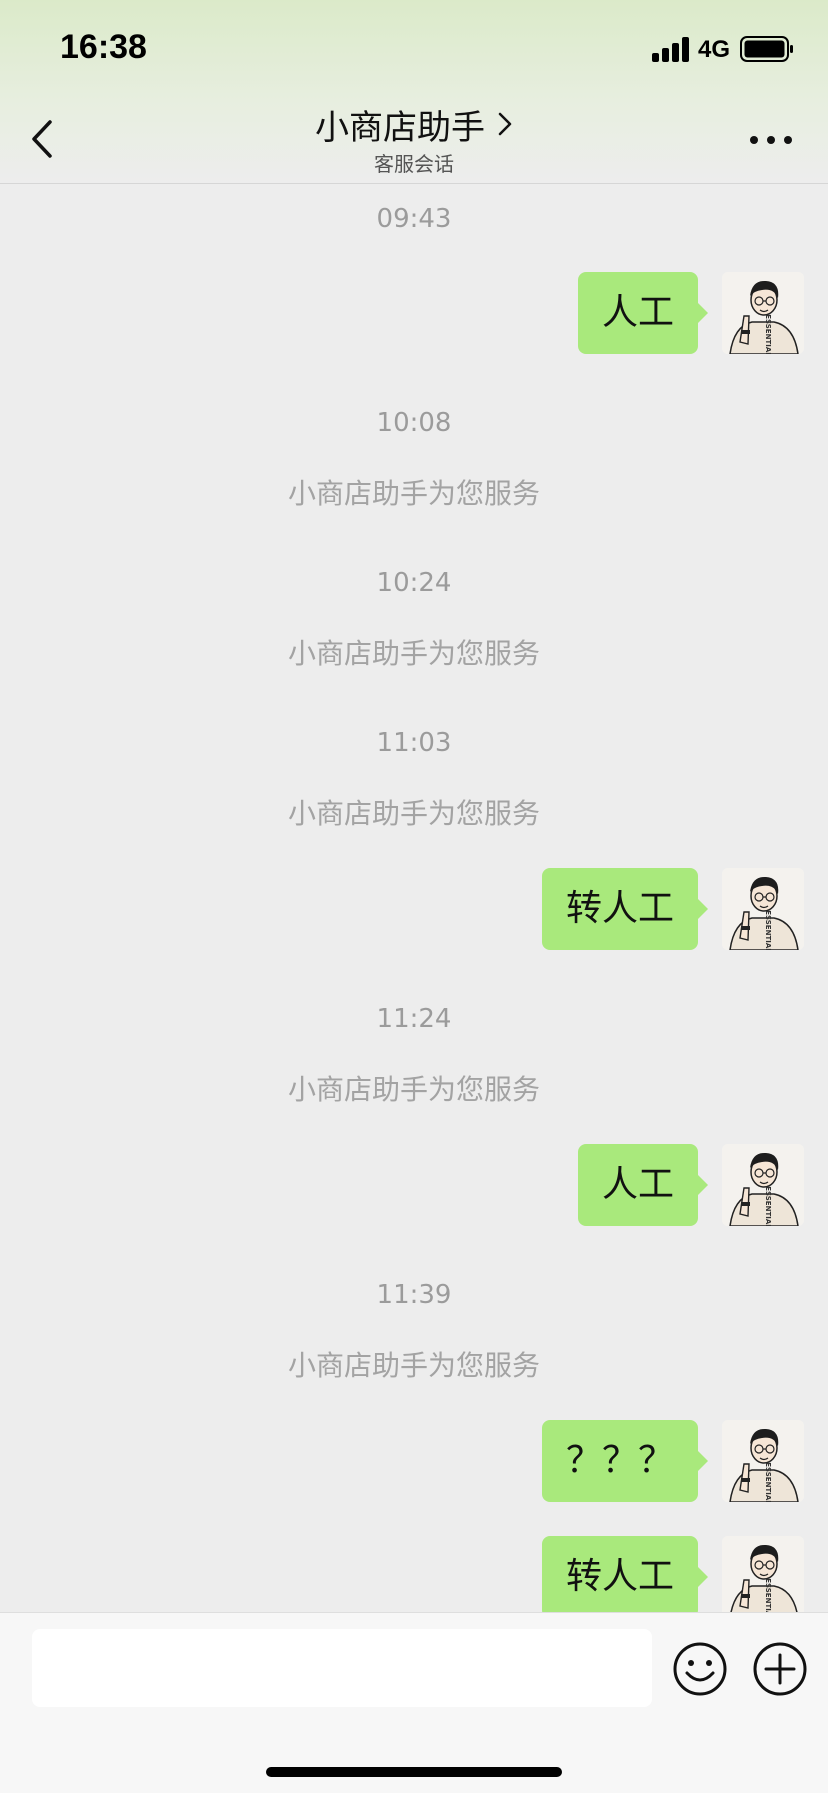  Describe the element at coordinates (414, 219) in the screenshot. I see `message-timestamp: 09:43` at that location.